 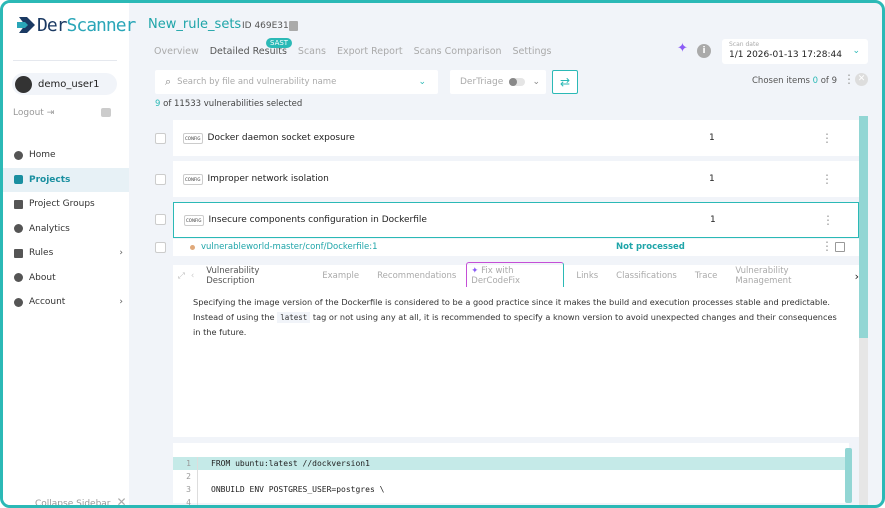 I want to click on chosen-count: 0, so click(x=815, y=81).